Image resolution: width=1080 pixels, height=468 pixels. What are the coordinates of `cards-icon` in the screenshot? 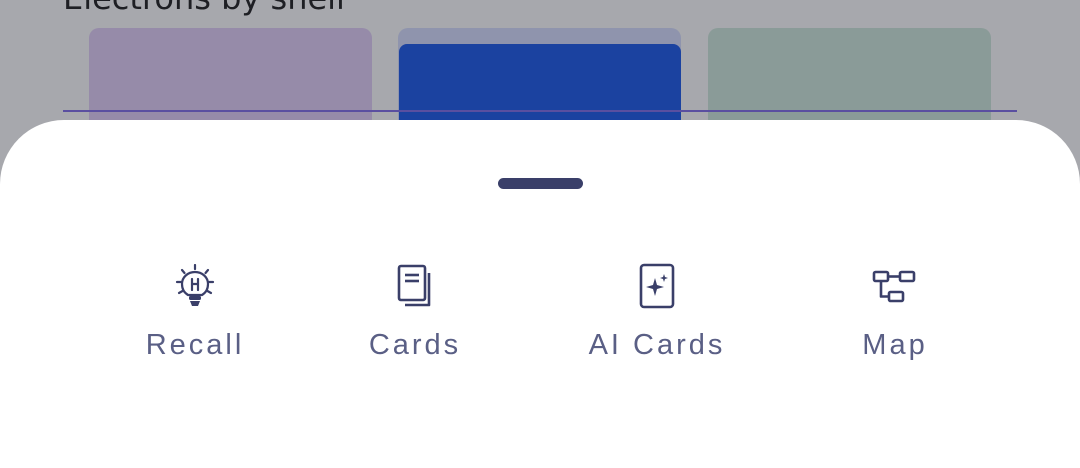 It's located at (415, 286).